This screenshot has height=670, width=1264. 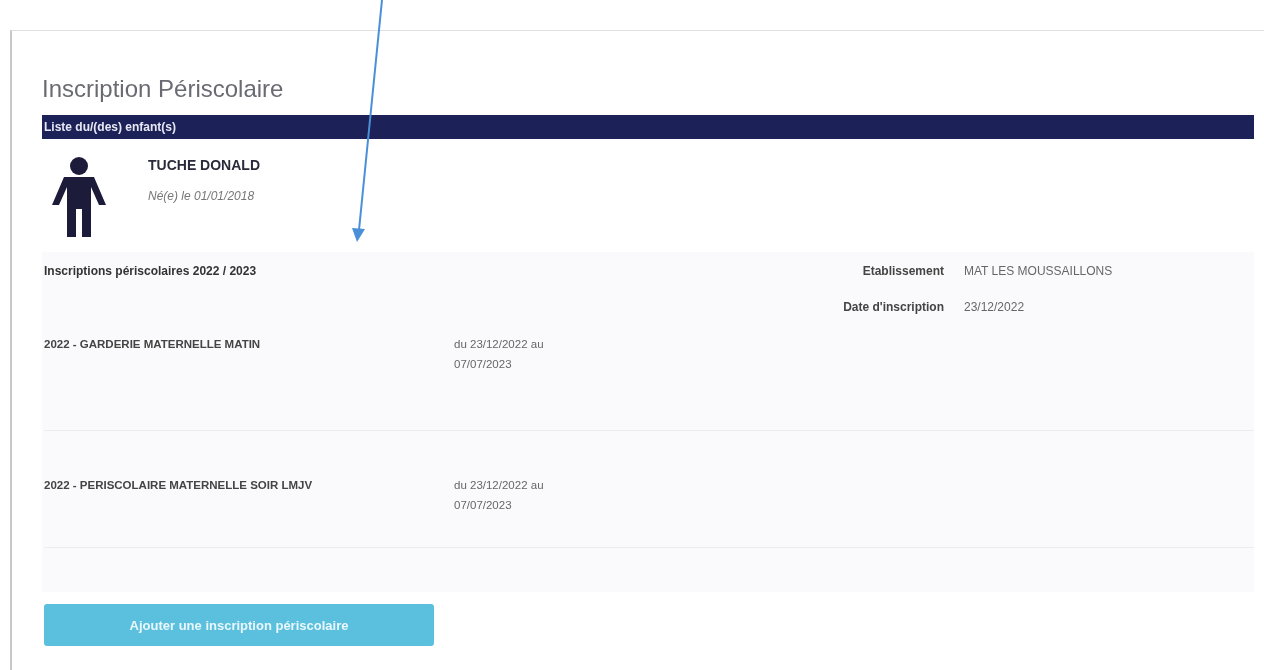 I want to click on section-bar: Liste du/(des) enfant(s), so click(x=648, y=127).